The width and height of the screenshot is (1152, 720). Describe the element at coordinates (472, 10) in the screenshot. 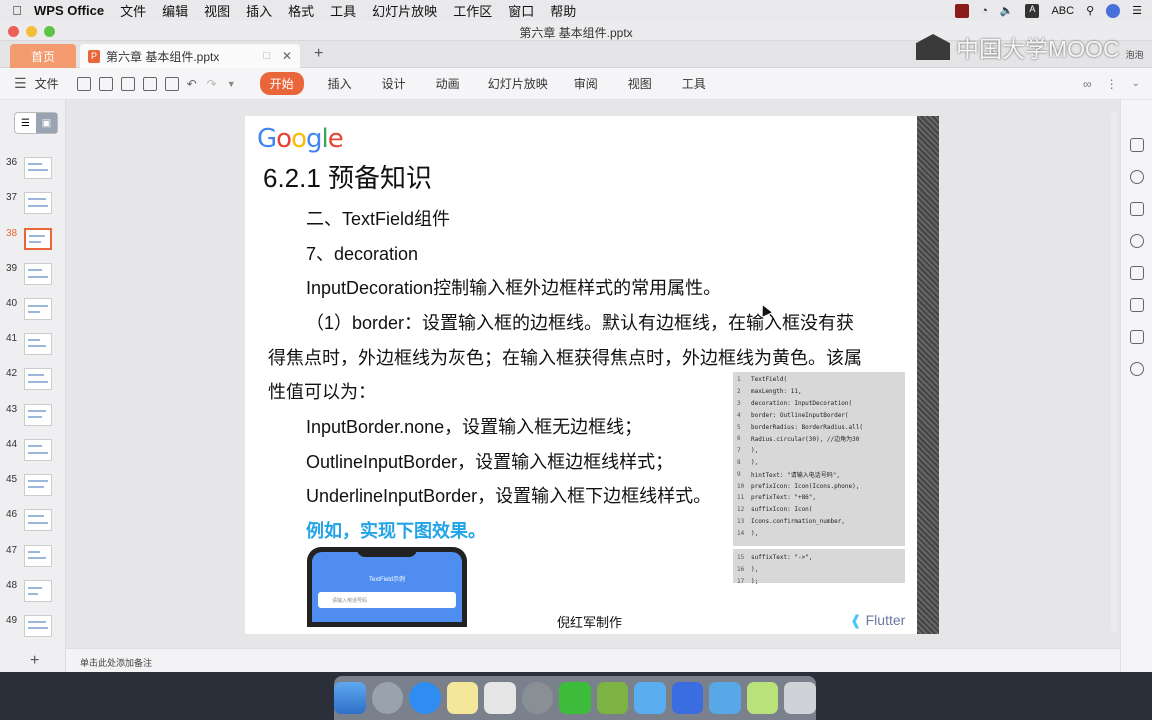

I see `menu-workspace: 工作区` at that location.